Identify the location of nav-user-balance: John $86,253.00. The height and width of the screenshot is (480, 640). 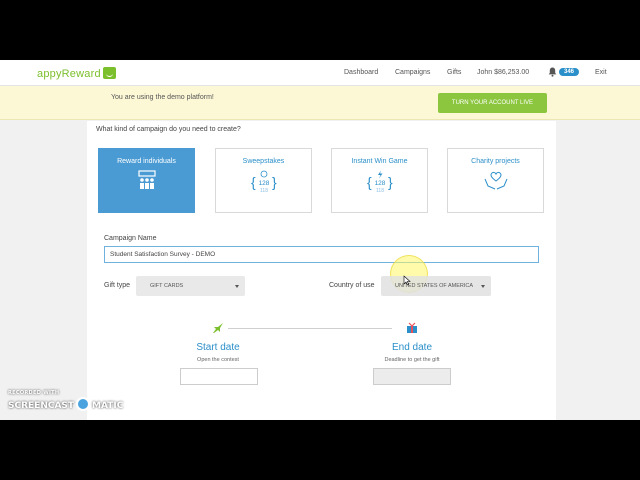
(503, 72).